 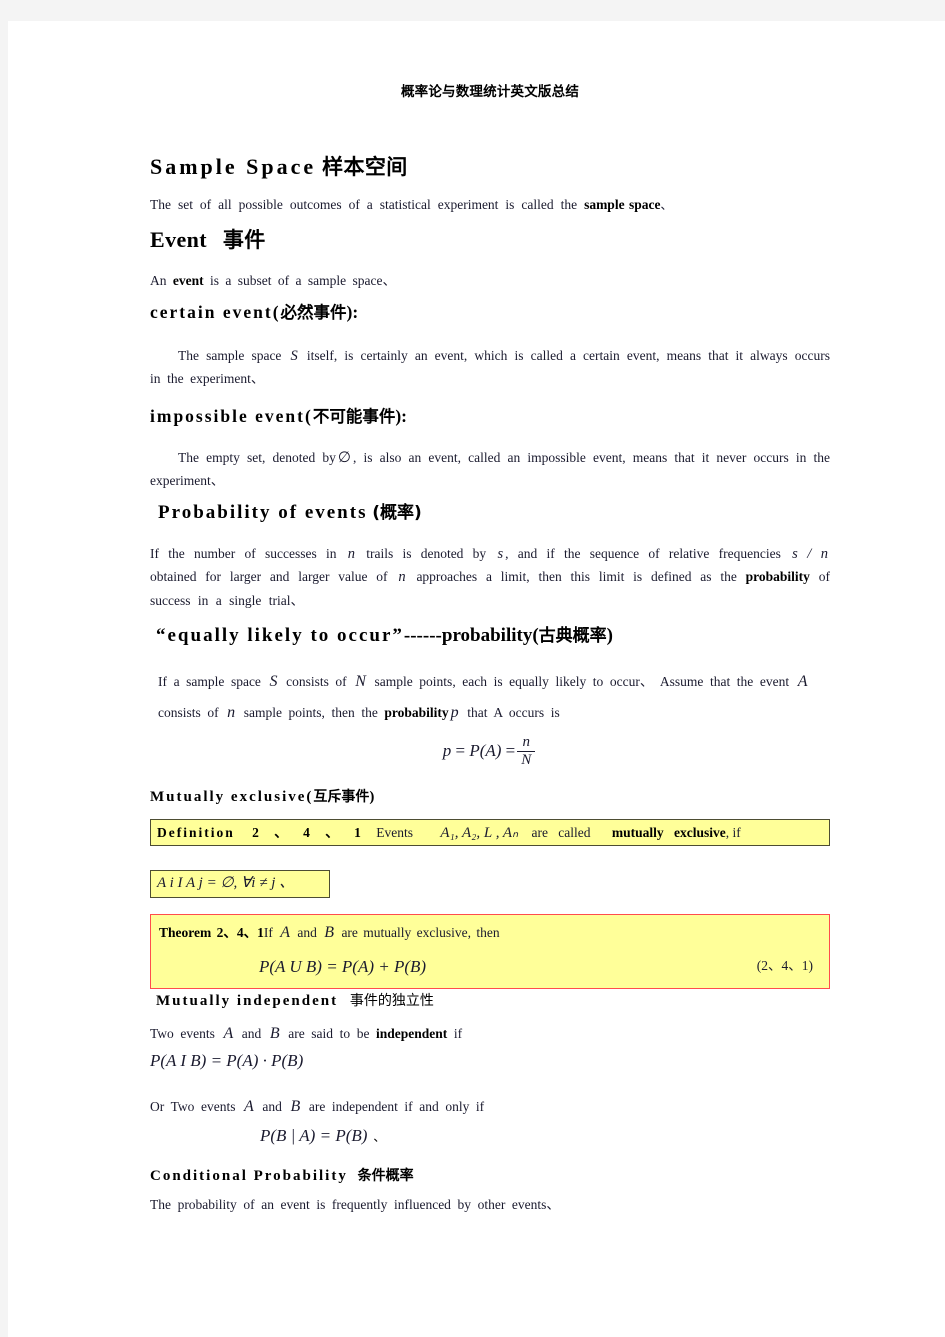 What do you see at coordinates (233, 355) in the screenshot?
I see `text-certain-1: The sample space` at bounding box center [233, 355].